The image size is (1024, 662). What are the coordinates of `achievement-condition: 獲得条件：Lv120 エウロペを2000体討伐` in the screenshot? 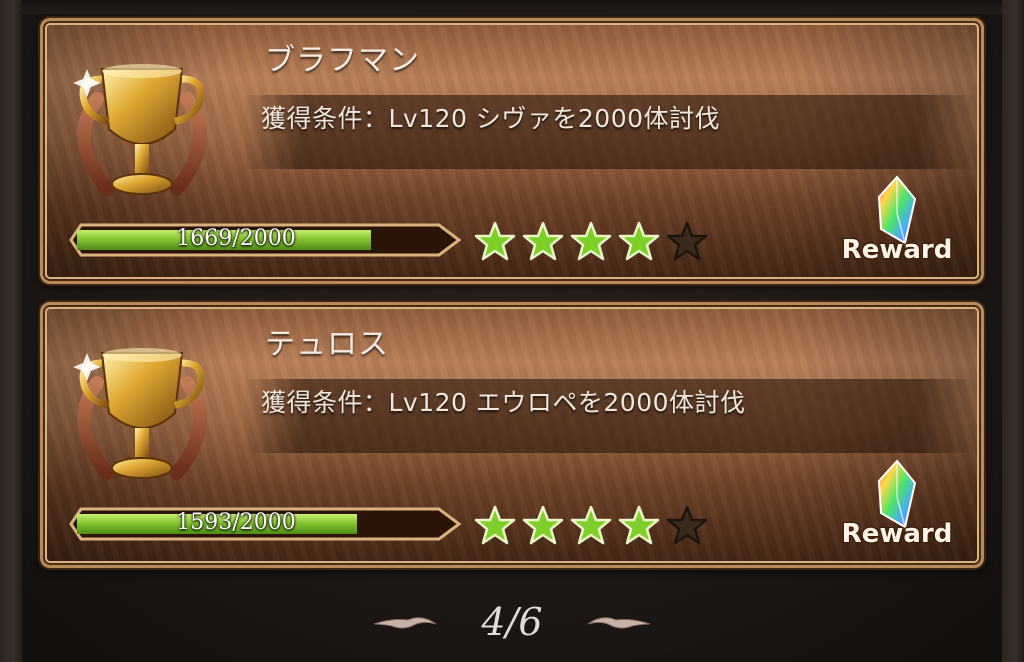 It's located at (503, 402).